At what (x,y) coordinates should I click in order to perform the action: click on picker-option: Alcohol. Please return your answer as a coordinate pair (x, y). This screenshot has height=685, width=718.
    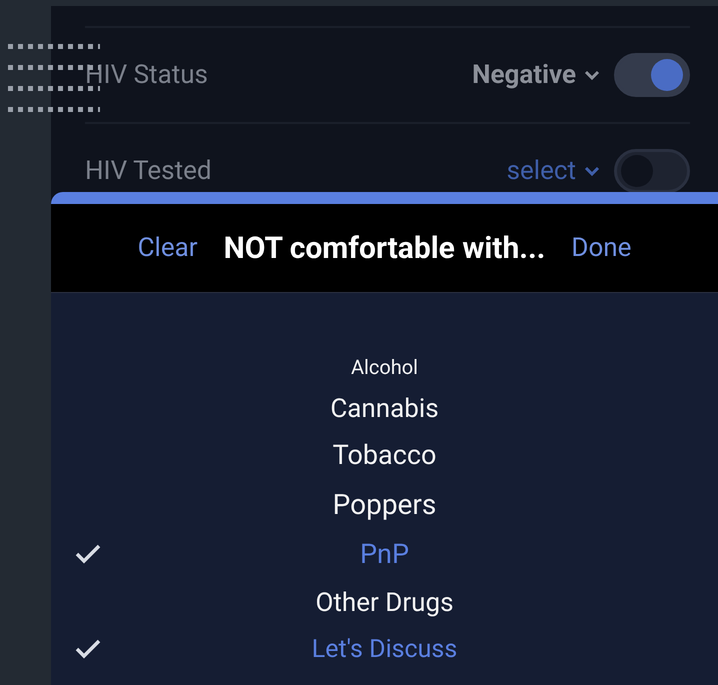
    Looking at the image, I should click on (384, 367).